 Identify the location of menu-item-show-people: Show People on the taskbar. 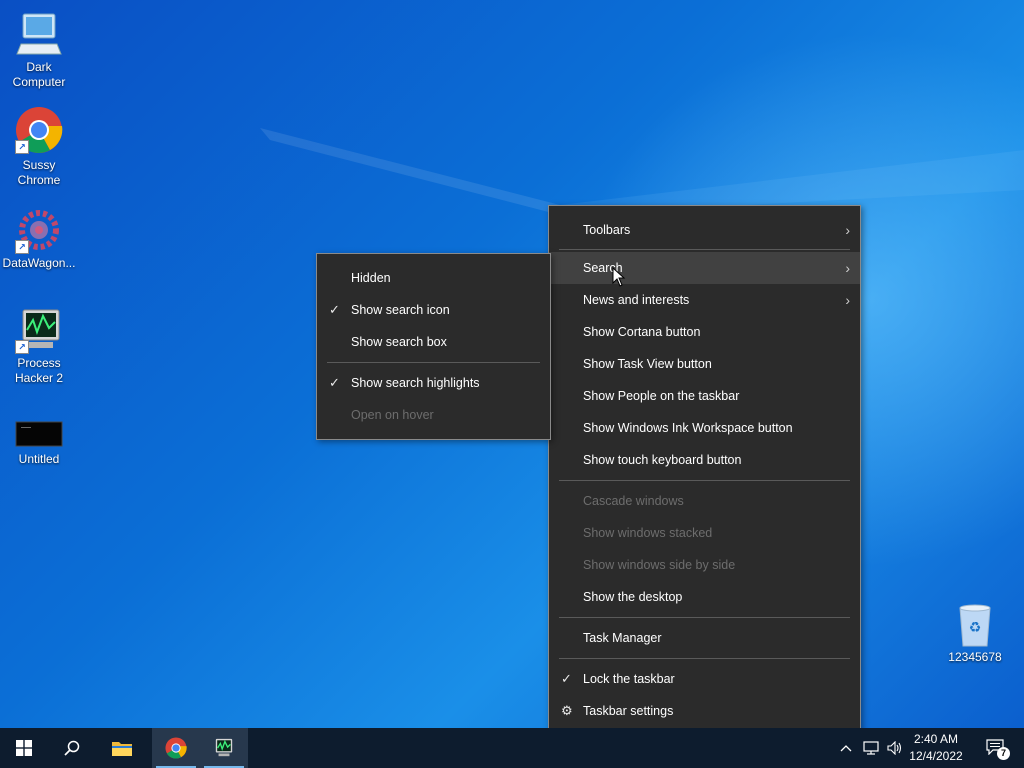
(704, 396).